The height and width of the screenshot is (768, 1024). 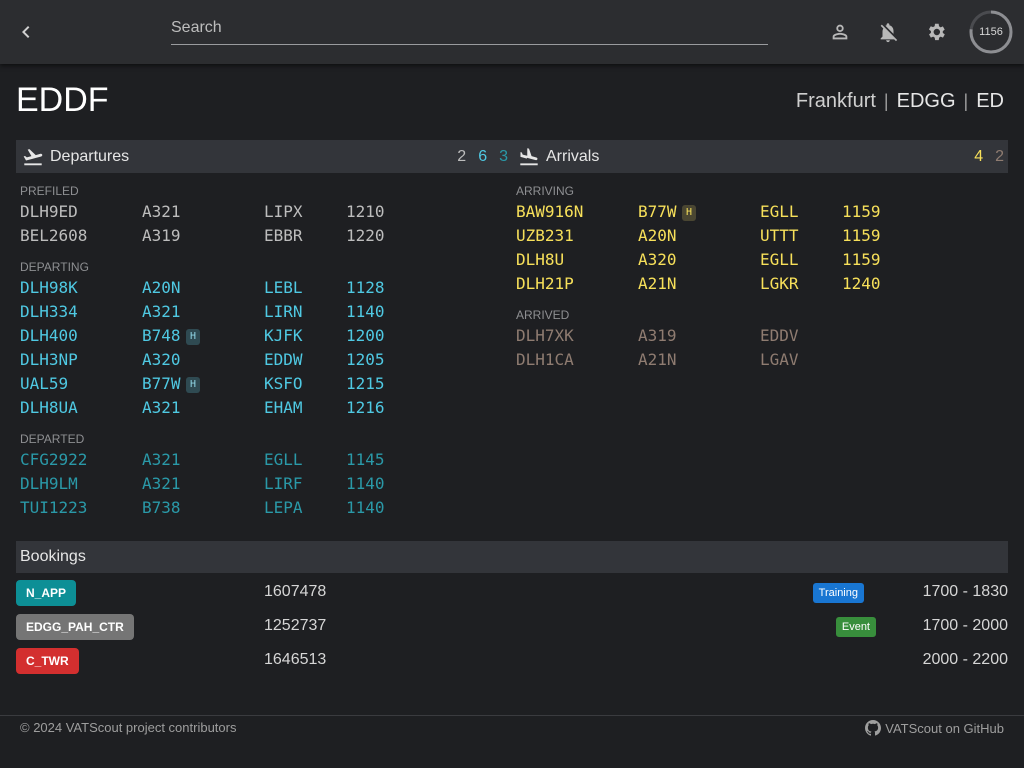 I want to click on flight-dest: LEBL, so click(x=283, y=287).